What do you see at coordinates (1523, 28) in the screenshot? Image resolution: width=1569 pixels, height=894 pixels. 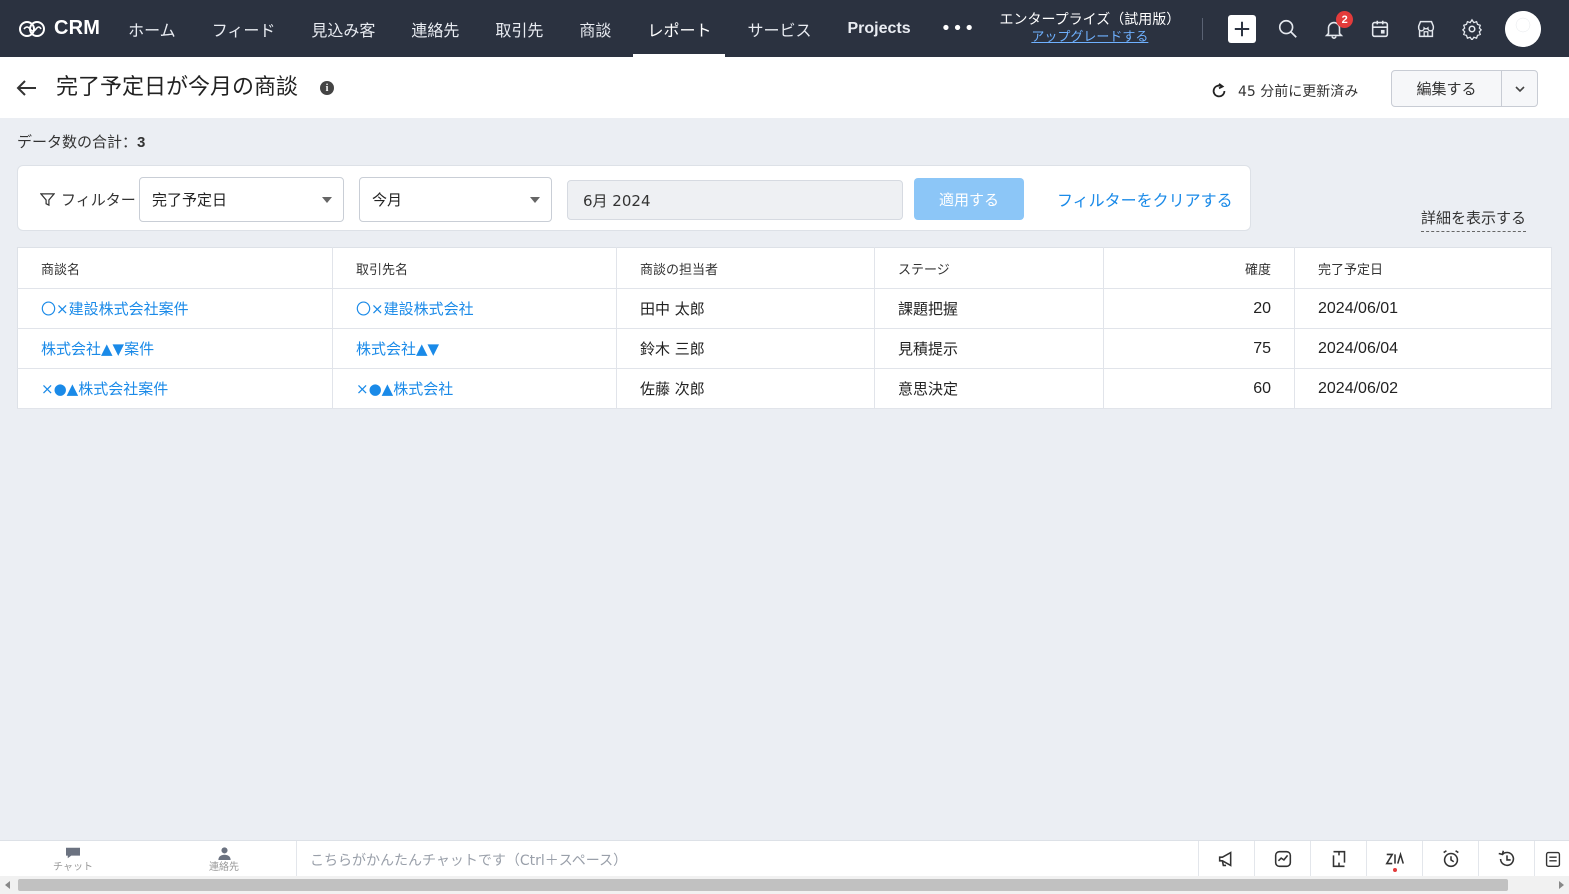 I see `avatar` at bounding box center [1523, 28].